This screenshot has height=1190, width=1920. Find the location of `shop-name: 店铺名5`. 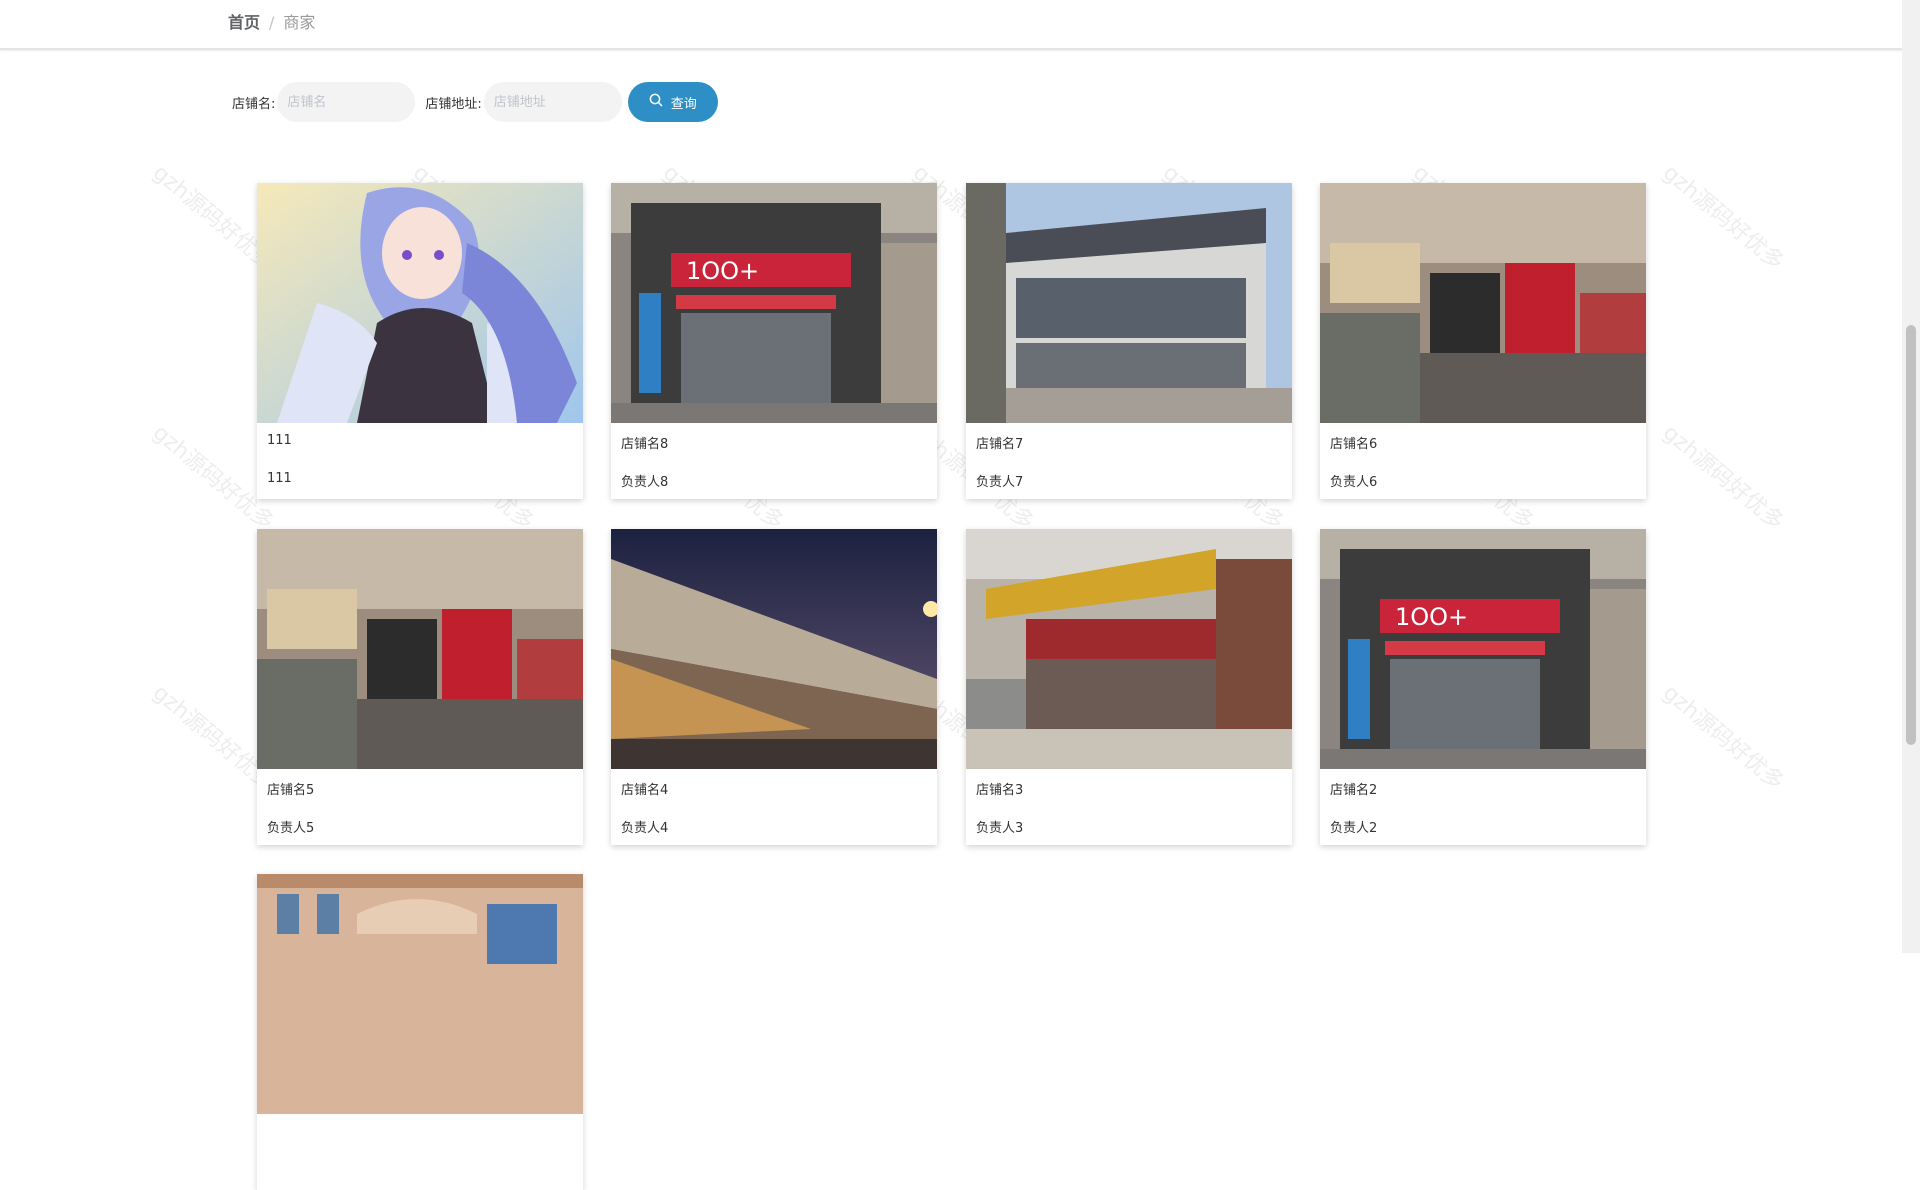

shop-name: 店铺名5 is located at coordinates (291, 790).